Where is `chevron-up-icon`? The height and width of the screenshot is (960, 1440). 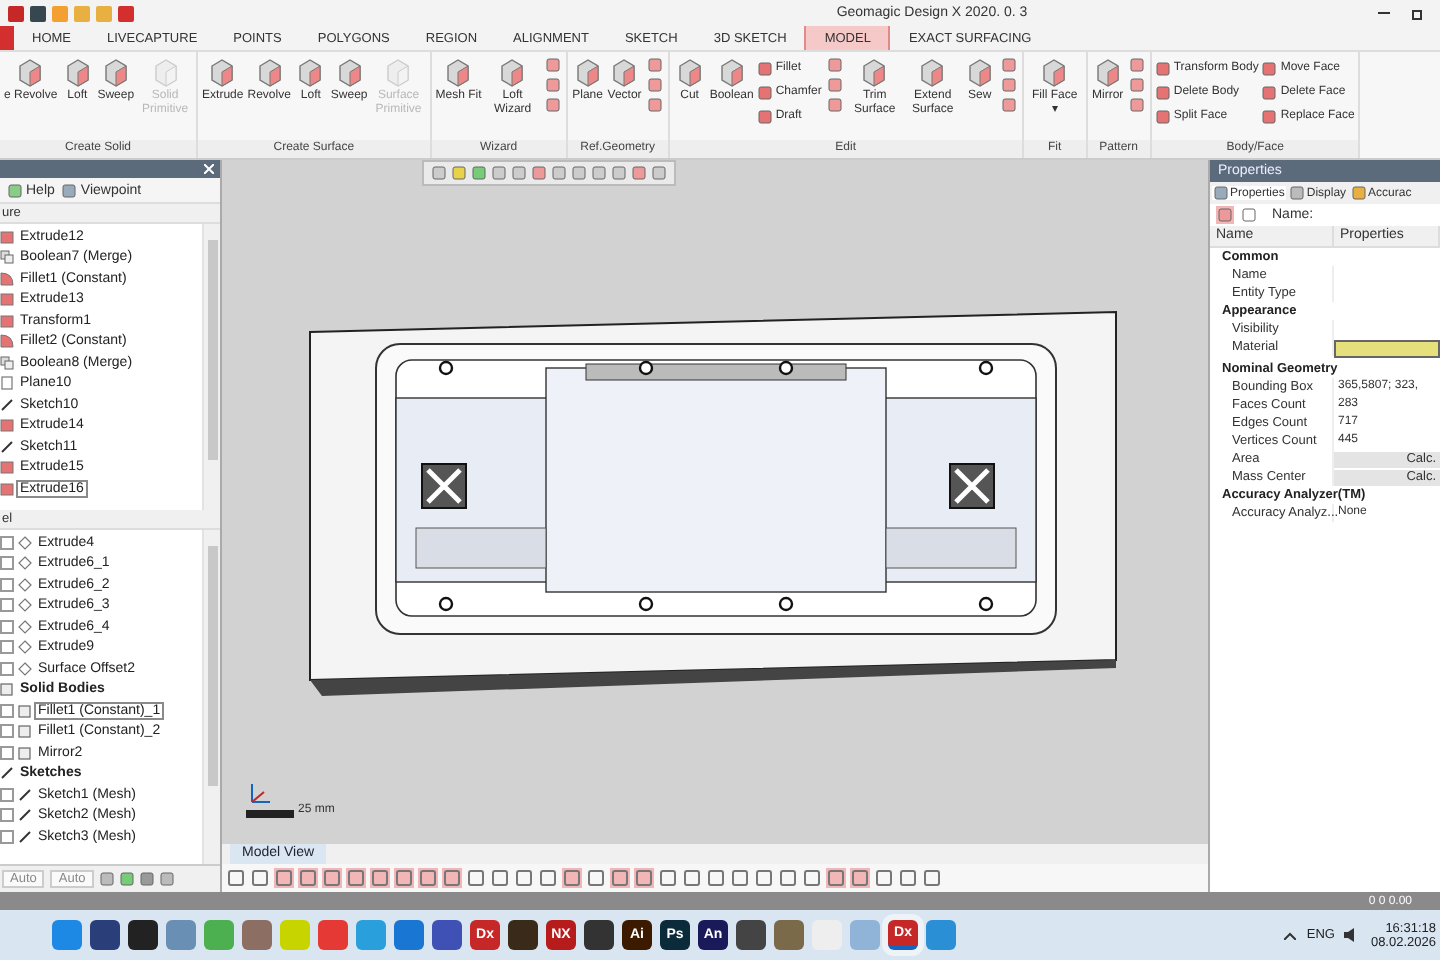
chevron-up-icon is located at coordinates (1290, 935).